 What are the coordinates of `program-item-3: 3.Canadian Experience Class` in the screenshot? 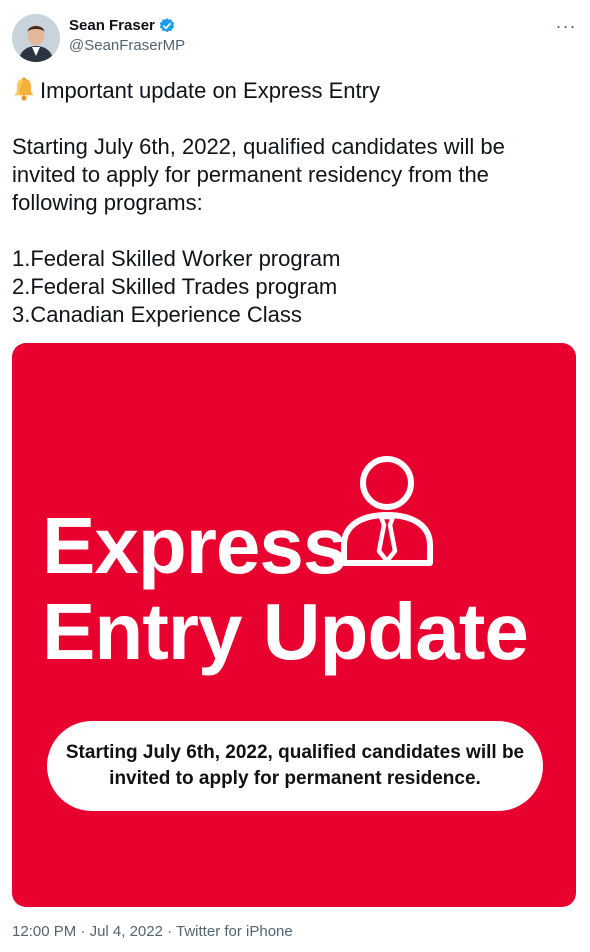 It's located at (157, 314).